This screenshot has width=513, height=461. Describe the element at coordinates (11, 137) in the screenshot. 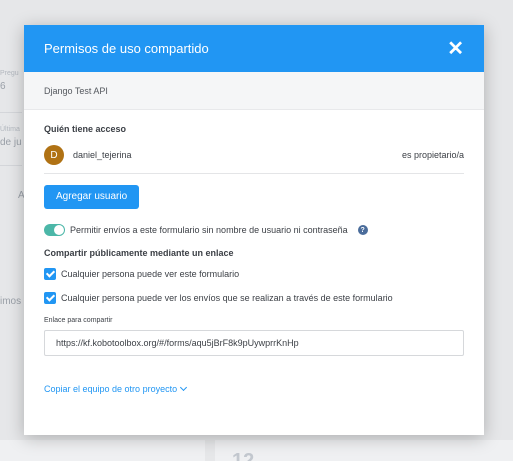

I see `bg-stat-last: Última de ju` at that location.